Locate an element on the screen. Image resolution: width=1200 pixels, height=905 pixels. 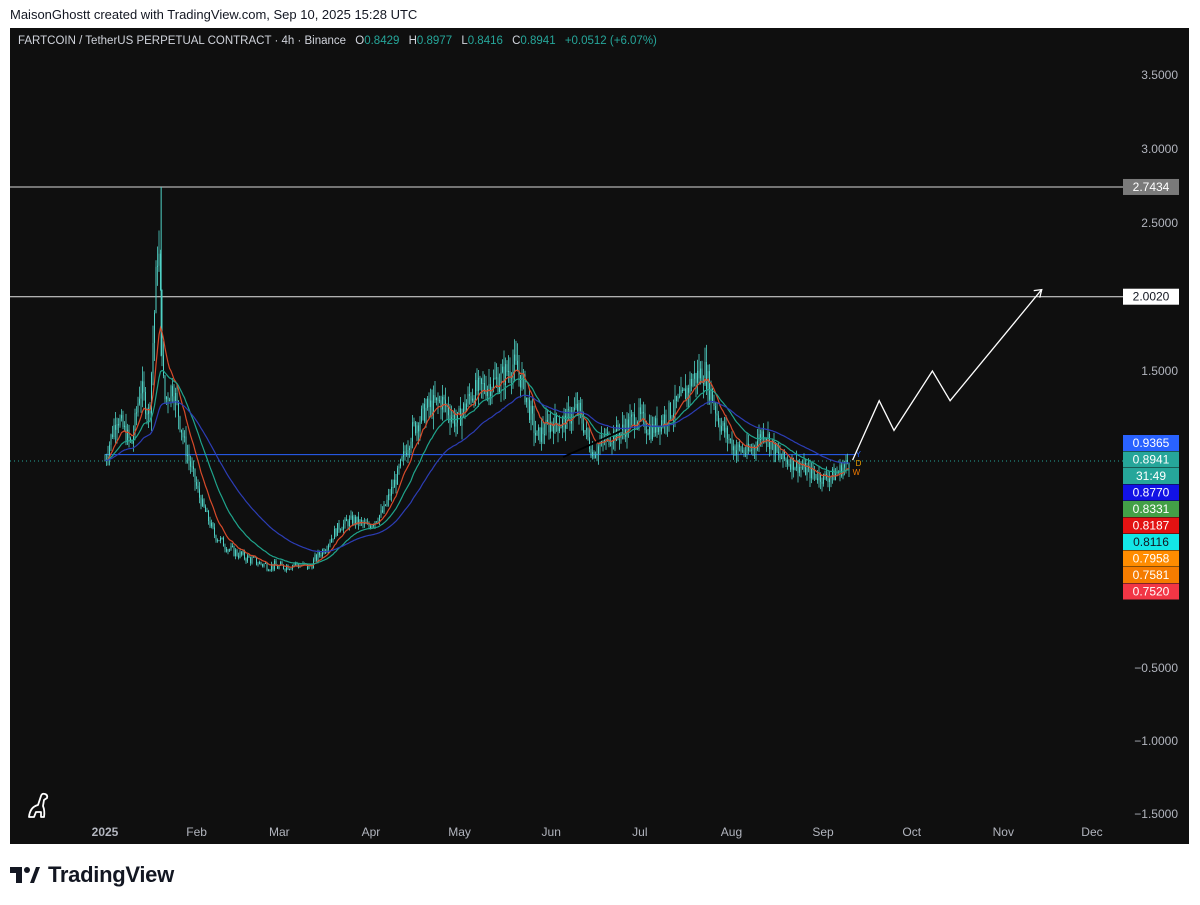
x-tick-label: Jul is located at coordinates (639, 832).